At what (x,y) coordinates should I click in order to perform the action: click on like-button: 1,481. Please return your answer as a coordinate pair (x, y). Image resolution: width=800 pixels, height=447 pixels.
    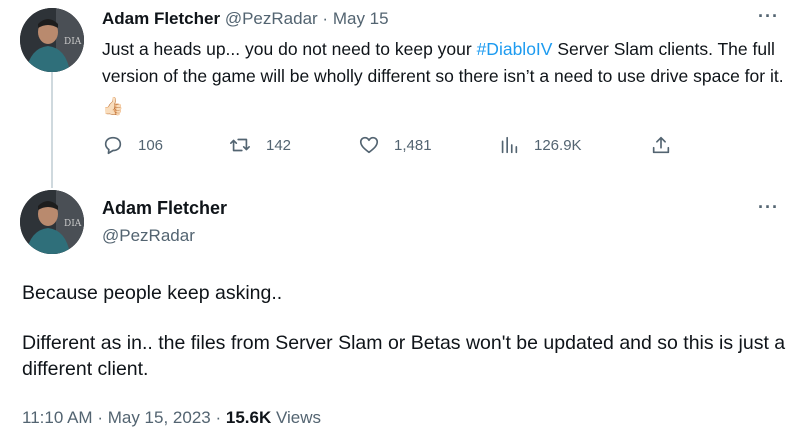
    Looking at the image, I should click on (395, 145).